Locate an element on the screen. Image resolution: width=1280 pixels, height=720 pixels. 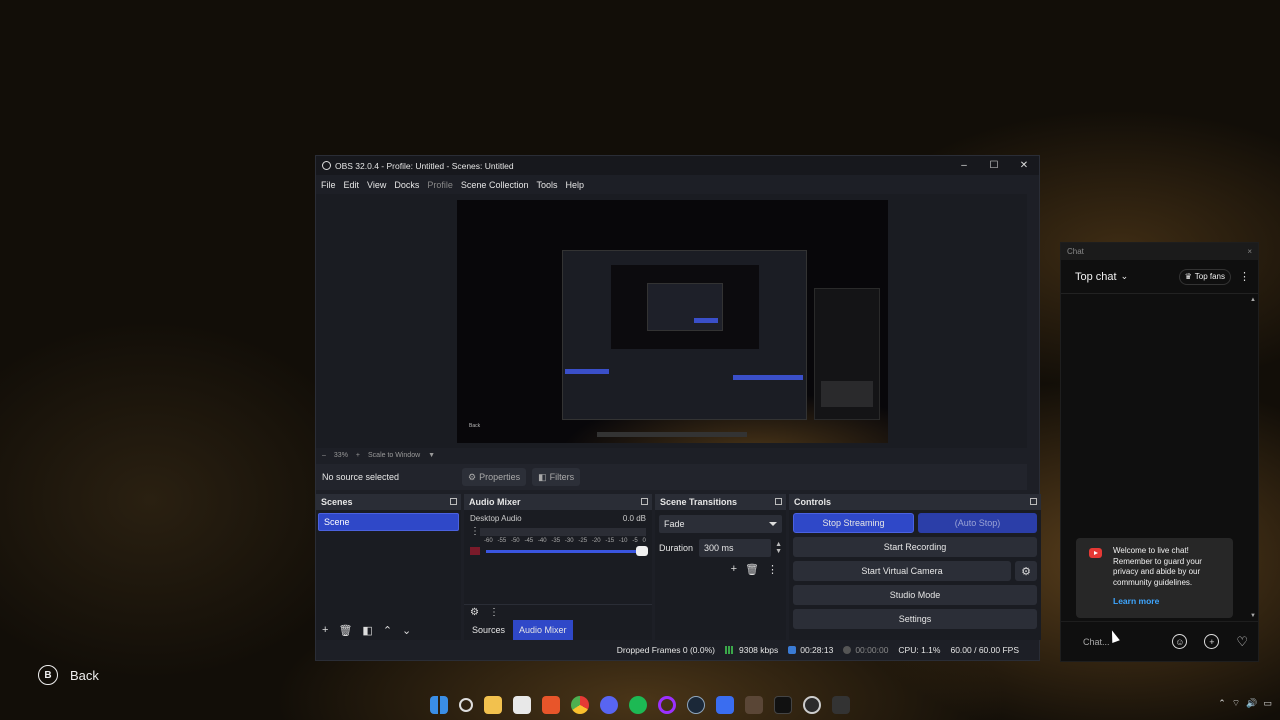
settings-button: Settings is located at coordinates (915, 619).